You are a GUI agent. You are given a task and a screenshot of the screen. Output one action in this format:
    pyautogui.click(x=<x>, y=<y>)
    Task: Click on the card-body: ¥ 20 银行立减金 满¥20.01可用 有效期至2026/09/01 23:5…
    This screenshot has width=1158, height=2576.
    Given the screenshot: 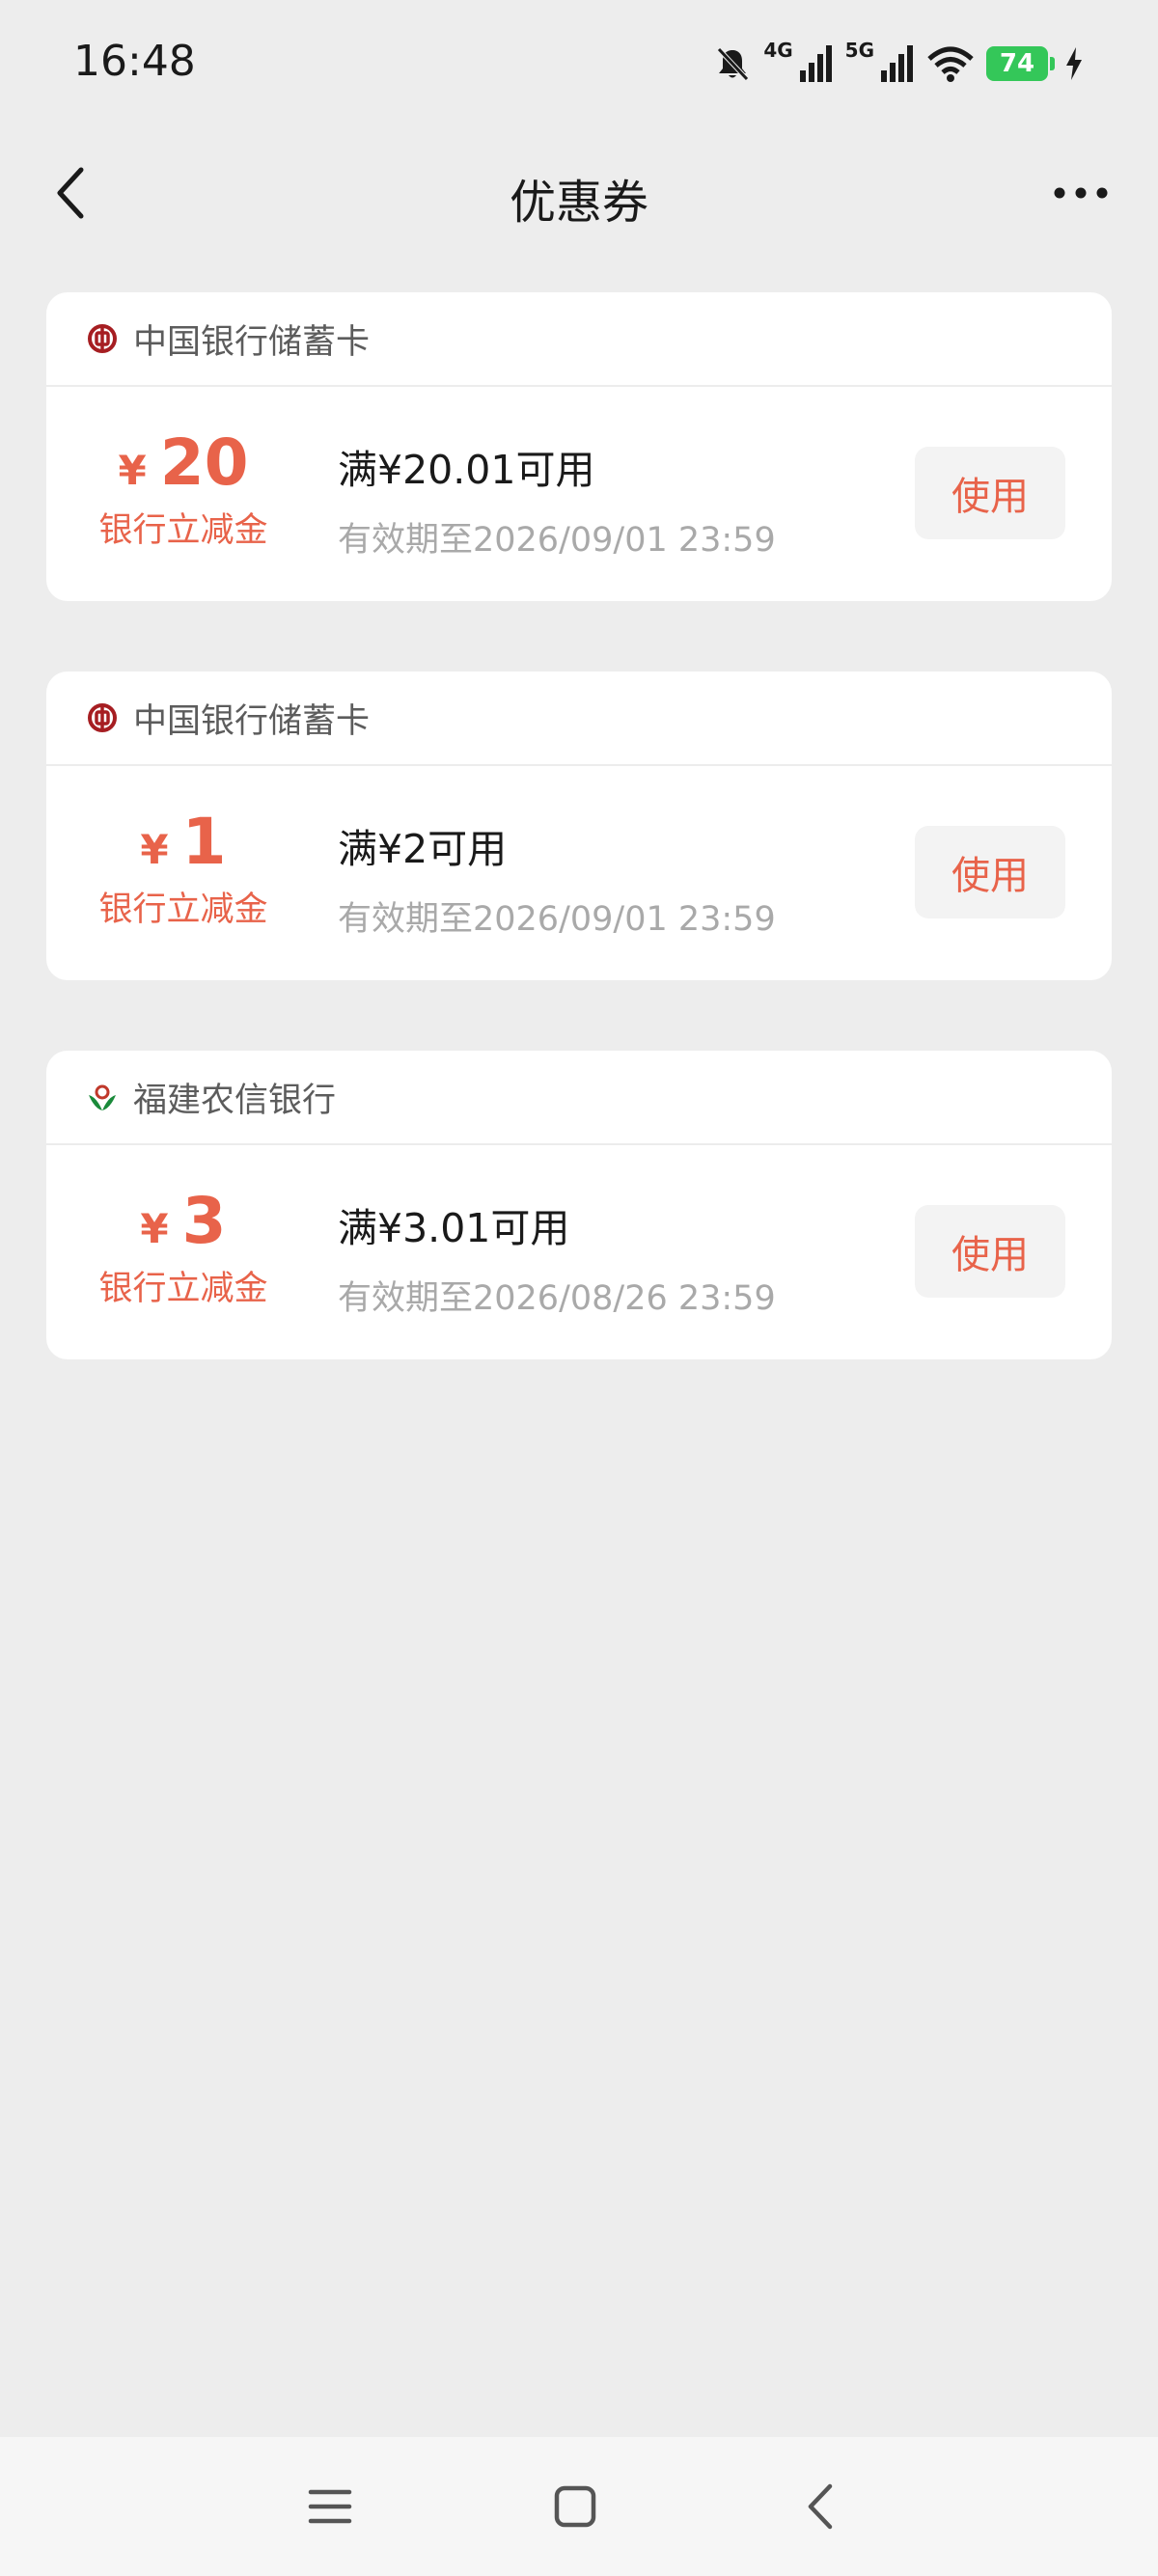 What is the action you would take?
    pyautogui.click(x=579, y=494)
    